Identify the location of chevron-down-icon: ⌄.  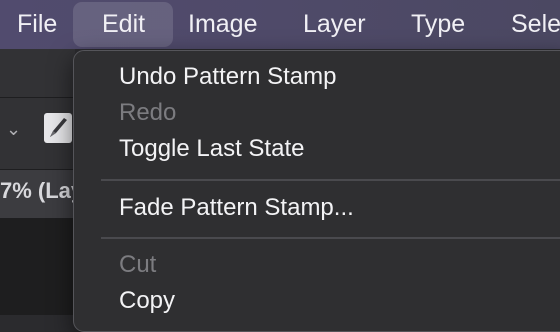
(13, 129).